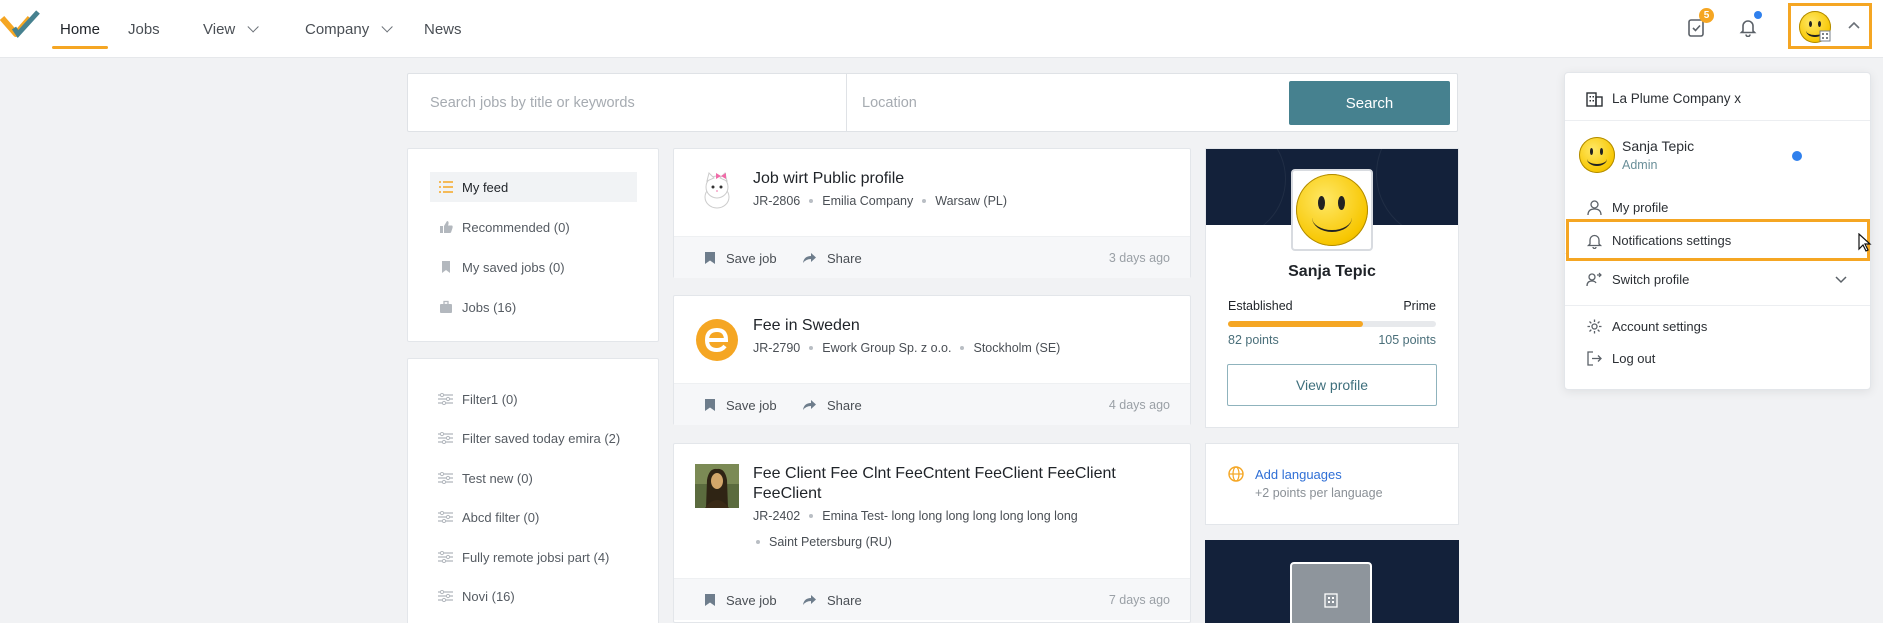  What do you see at coordinates (1332, 385) in the screenshot?
I see `view-profile-button: View profile` at bounding box center [1332, 385].